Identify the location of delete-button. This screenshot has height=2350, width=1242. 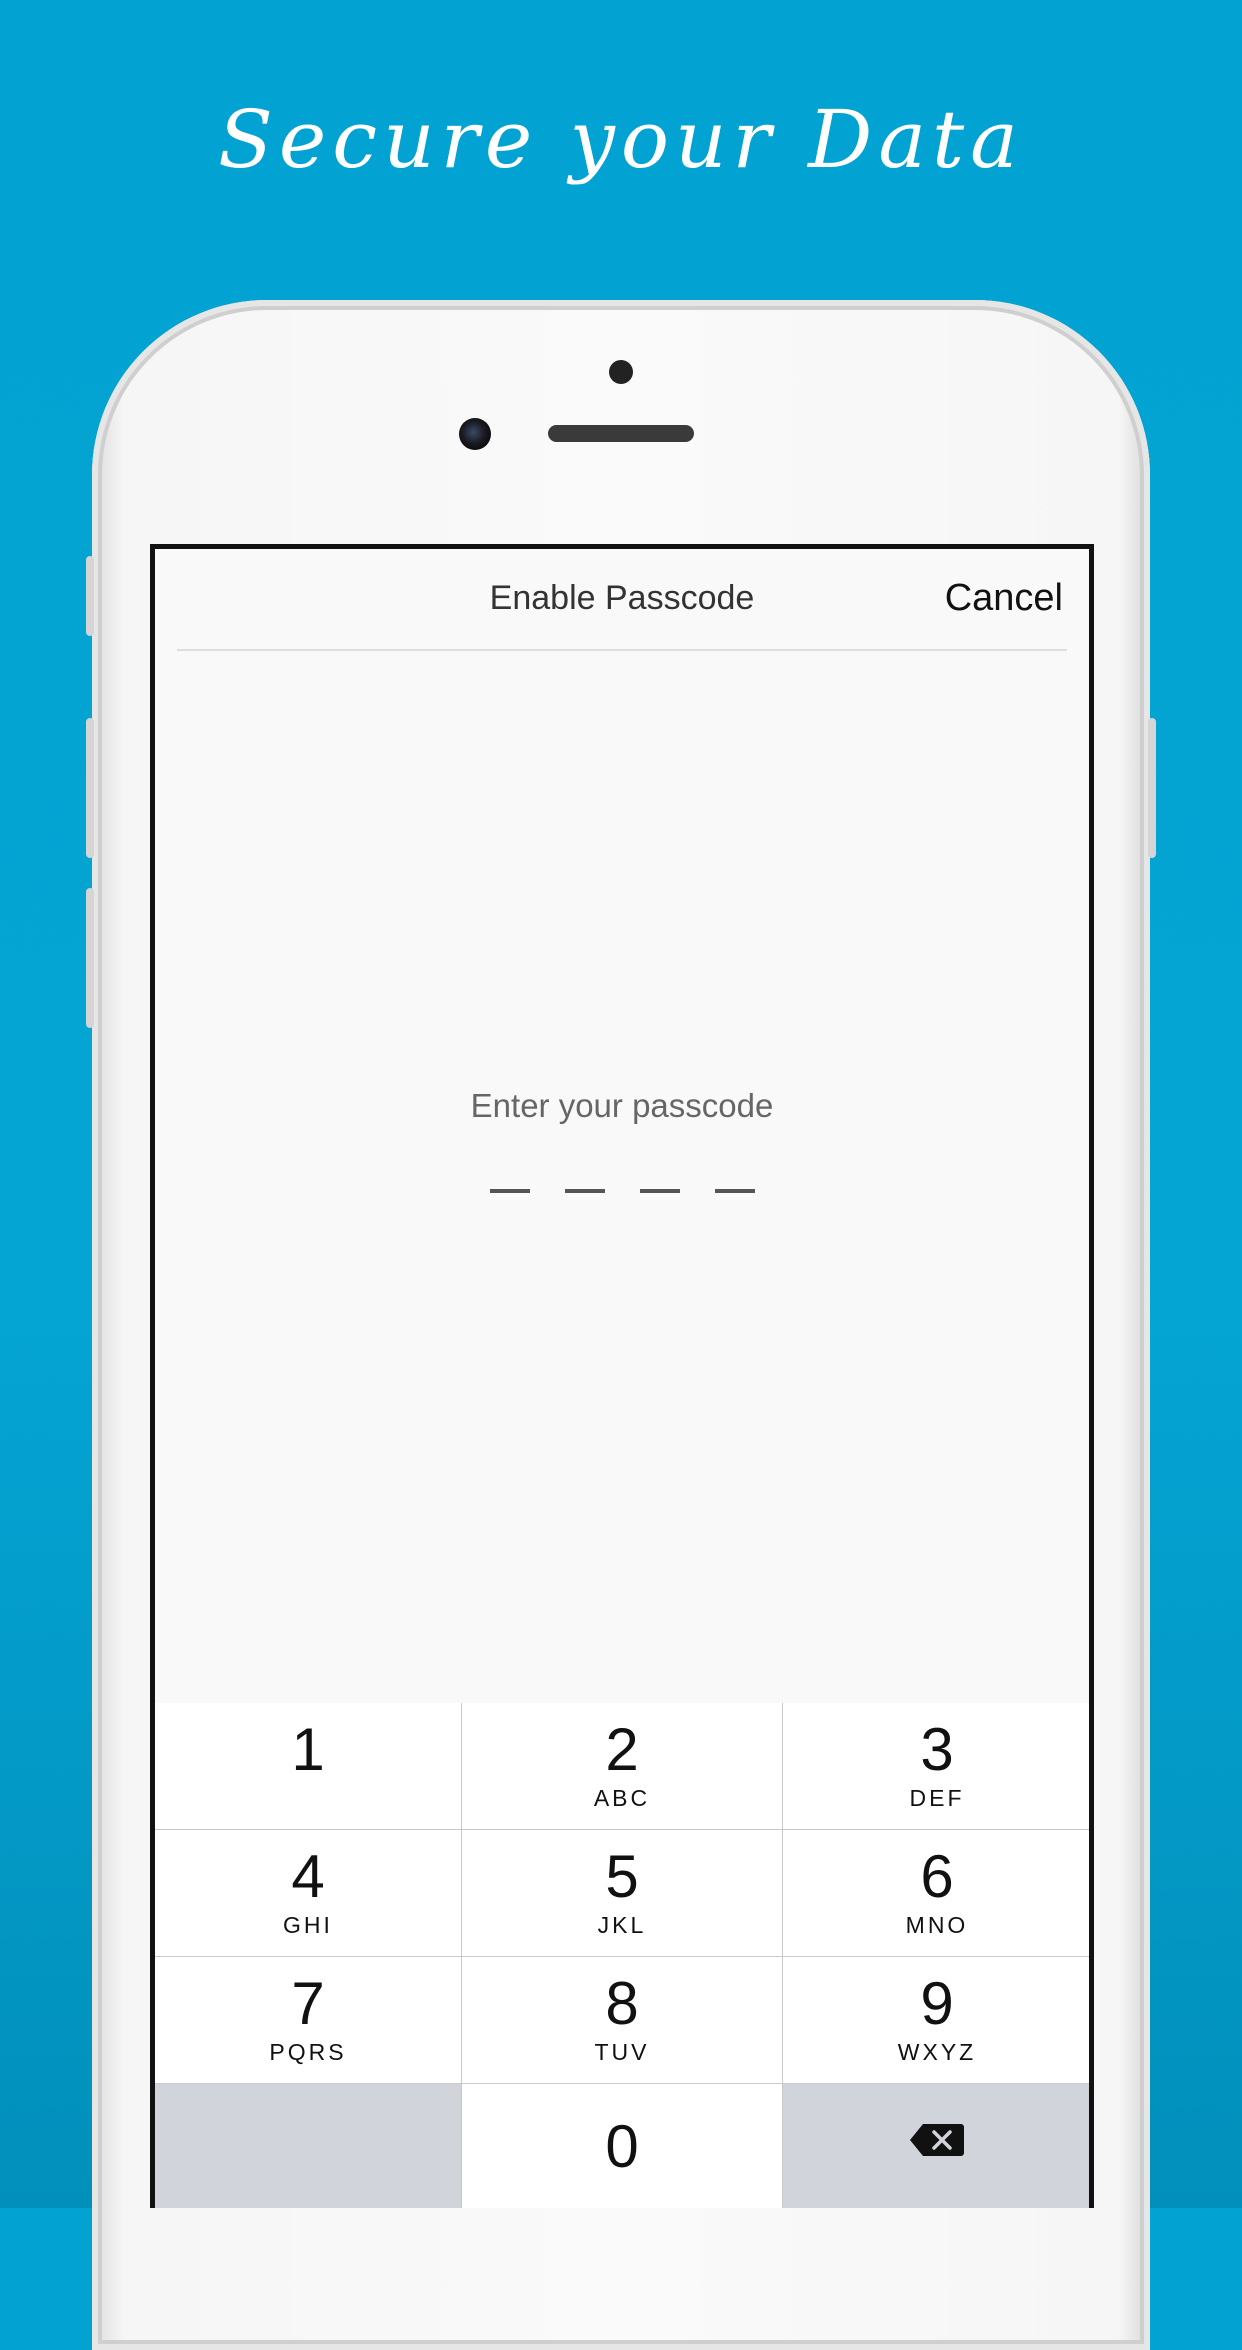
(936, 2146).